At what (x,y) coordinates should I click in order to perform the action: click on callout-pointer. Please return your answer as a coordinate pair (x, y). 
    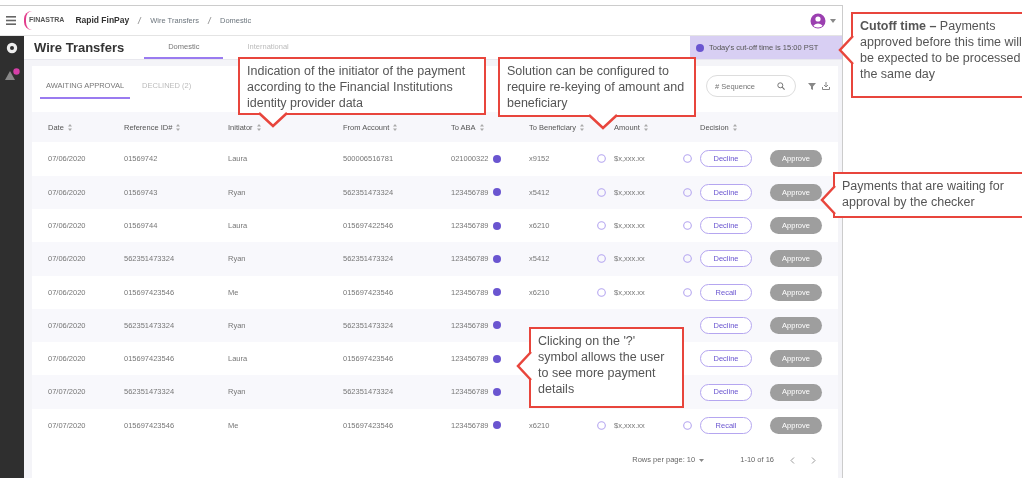
    Looking at the image, I should click on (846, 50).